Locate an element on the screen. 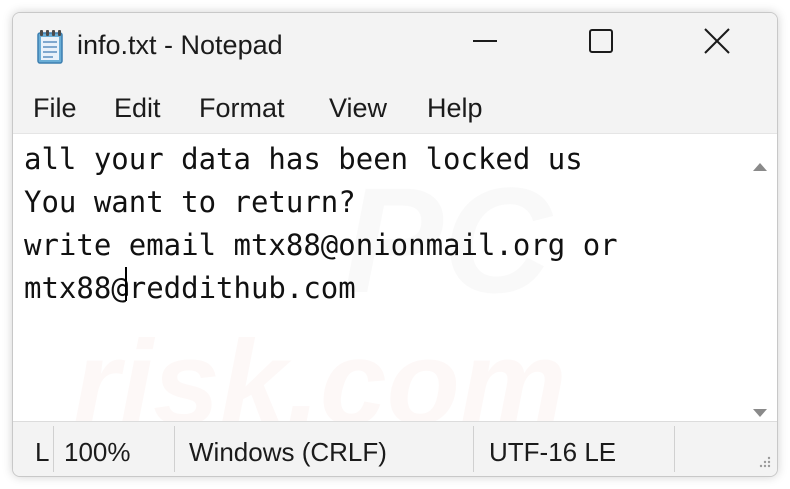 The image size is (790, 489). status-line-ending: Windows (CRLF) is located at coordinates (288, 452).